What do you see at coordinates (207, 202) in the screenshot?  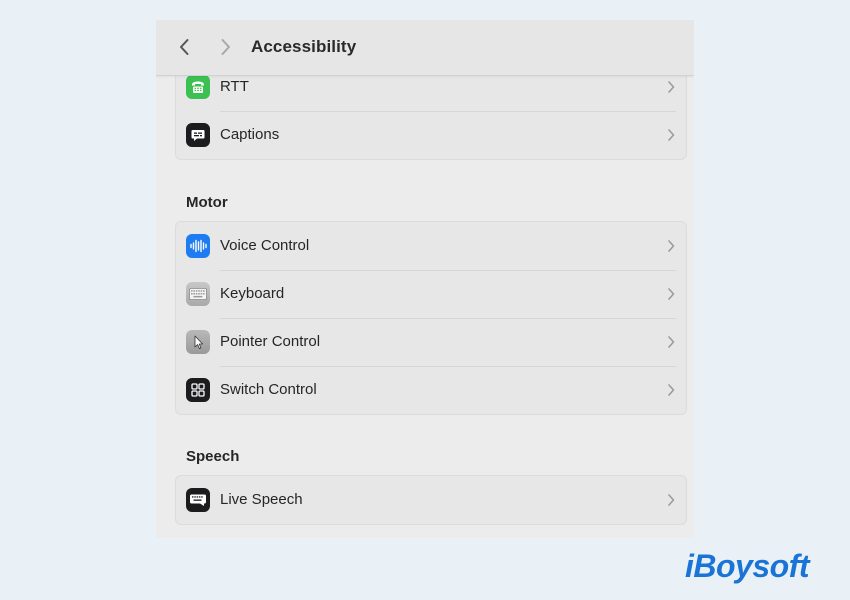 I see `section-header-motor: Motor` at bounding box center [207, 202].